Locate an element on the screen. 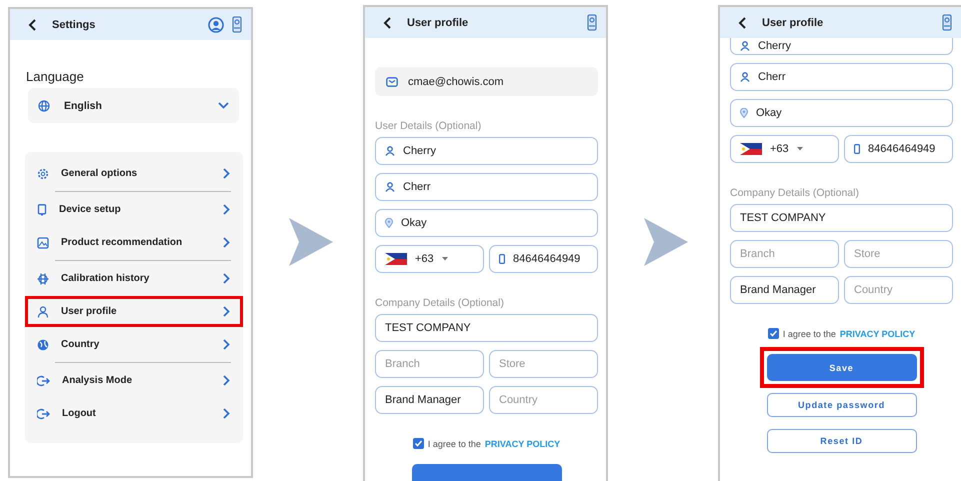 The height and width of the screenshot is (481, 961). screen-title: Settings is located at coordinates (74, 24).